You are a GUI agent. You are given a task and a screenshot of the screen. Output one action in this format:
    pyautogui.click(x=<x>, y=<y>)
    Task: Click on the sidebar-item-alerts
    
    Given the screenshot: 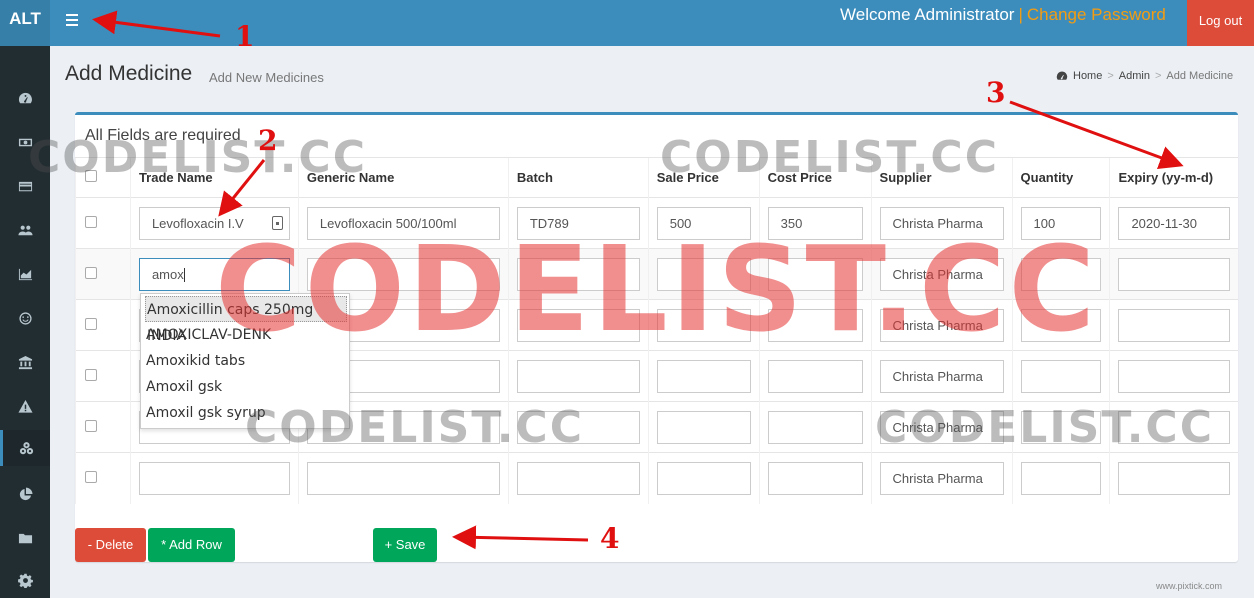 What is the action you would take?
    pyautogui.click(x=25, y=406)
    